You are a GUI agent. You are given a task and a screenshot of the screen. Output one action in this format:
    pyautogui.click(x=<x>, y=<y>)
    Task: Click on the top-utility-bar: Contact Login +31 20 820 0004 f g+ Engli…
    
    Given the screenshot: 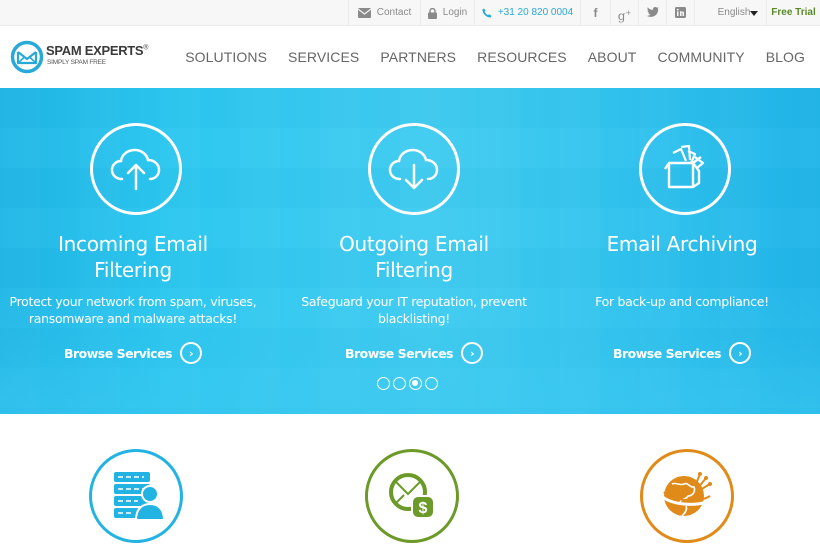 What is the action you would take?
    pyautogui.click(x=410, y=13)
    